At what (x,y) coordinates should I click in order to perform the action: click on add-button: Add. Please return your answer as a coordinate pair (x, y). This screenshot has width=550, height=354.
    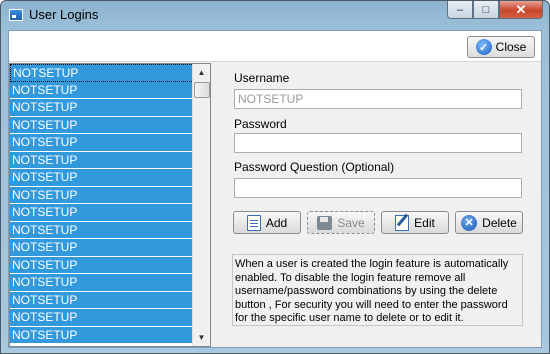
    Looking at the image, I should click on (267, 222).